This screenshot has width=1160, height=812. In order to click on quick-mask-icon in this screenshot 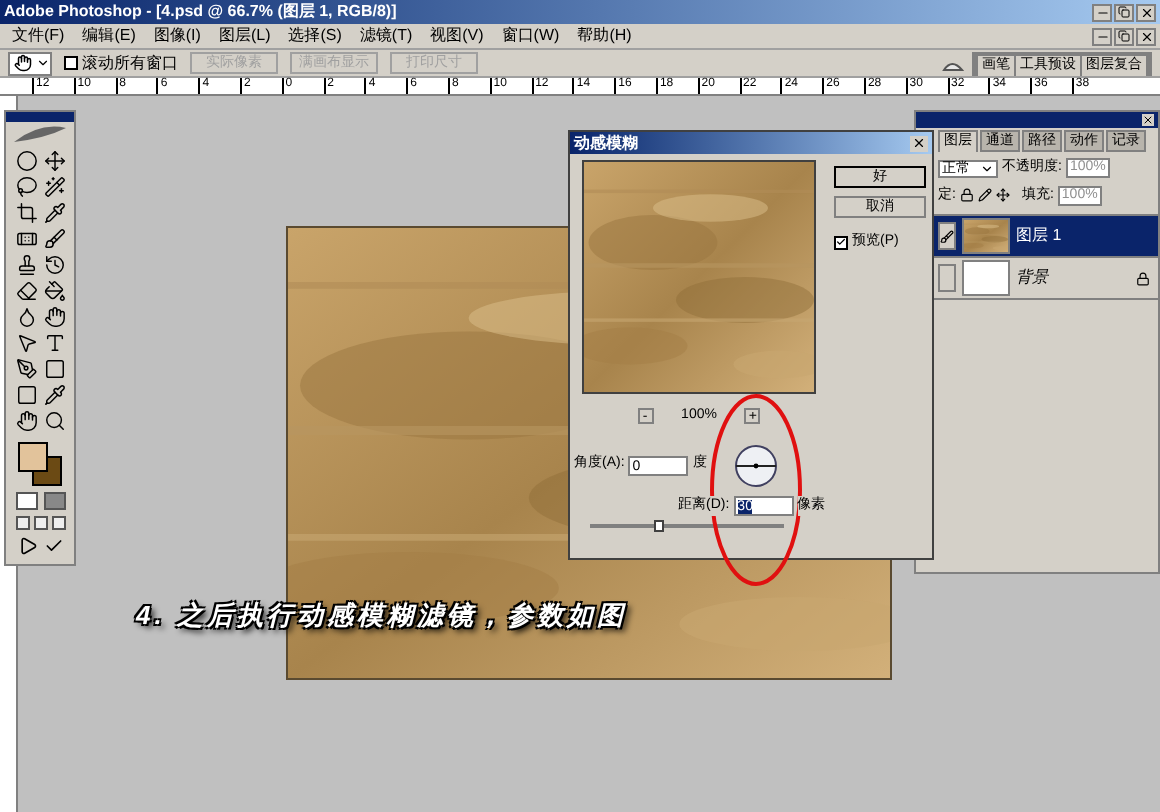, I will do `click(54, 501)`.